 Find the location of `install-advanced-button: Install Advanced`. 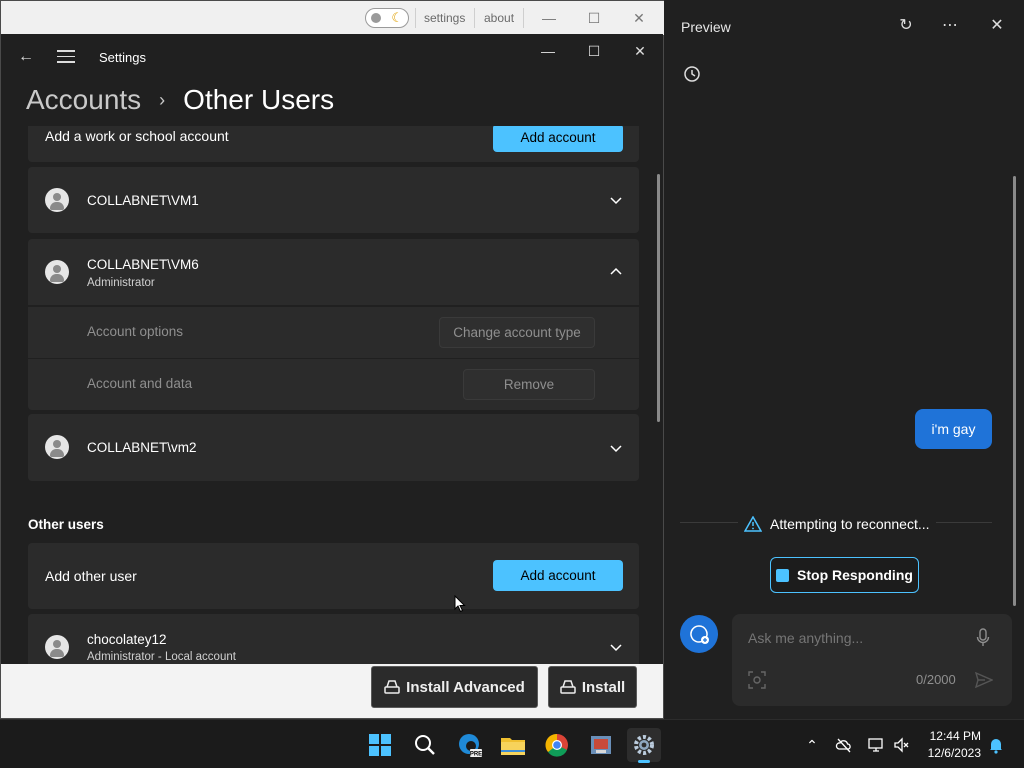

install-advanced-button: Install Advanced is located at coordinates (454, 687).